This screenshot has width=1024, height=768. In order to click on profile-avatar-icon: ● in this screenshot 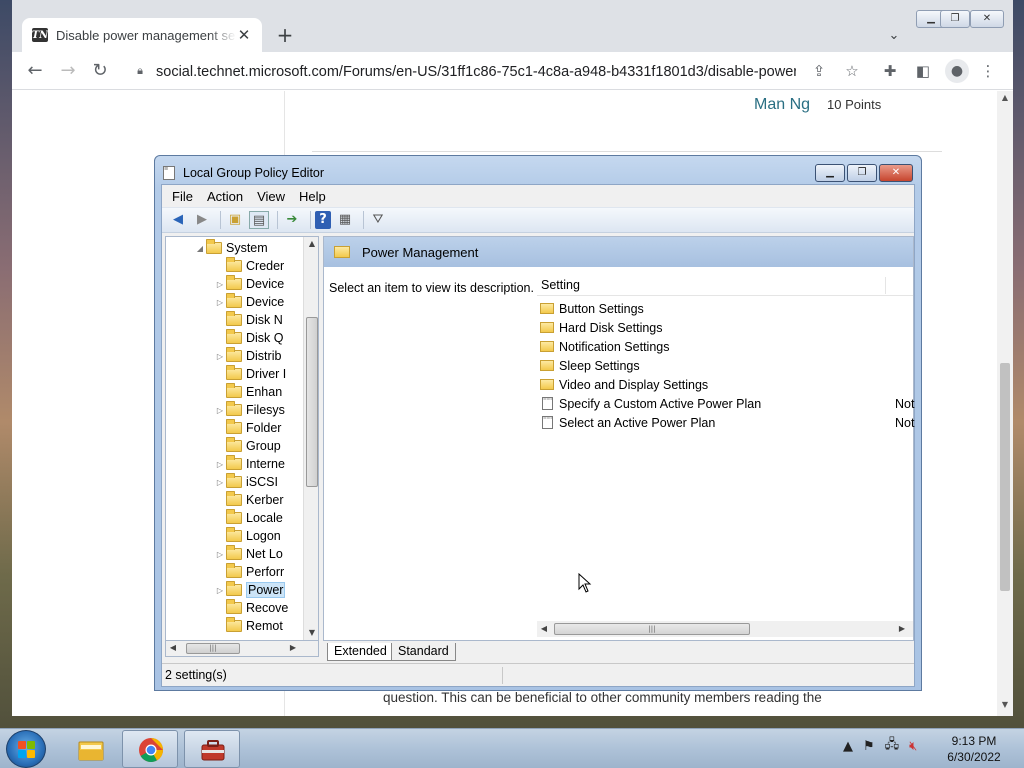, I will do `click(957, 71)`.